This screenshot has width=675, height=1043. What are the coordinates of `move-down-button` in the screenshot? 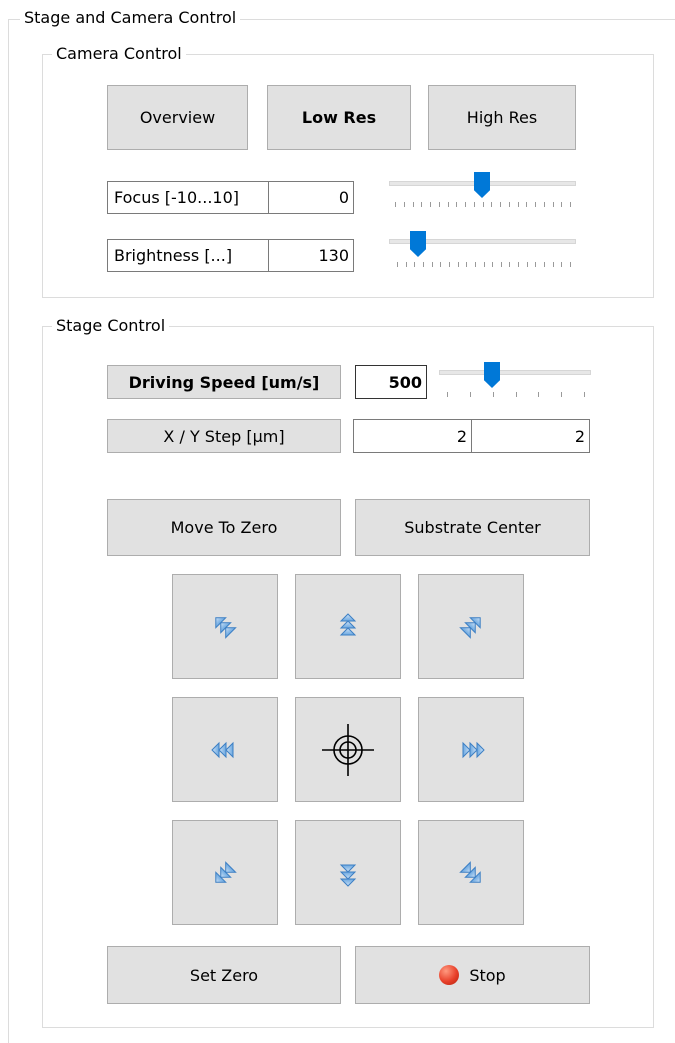 It's located at (348, 872).